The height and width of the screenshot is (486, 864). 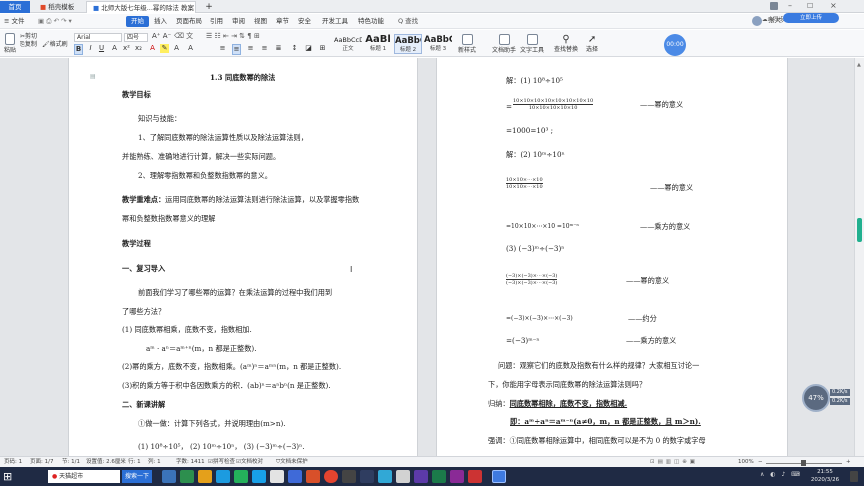 I want to click on app-icon-vs, so click(x=421, y=476).